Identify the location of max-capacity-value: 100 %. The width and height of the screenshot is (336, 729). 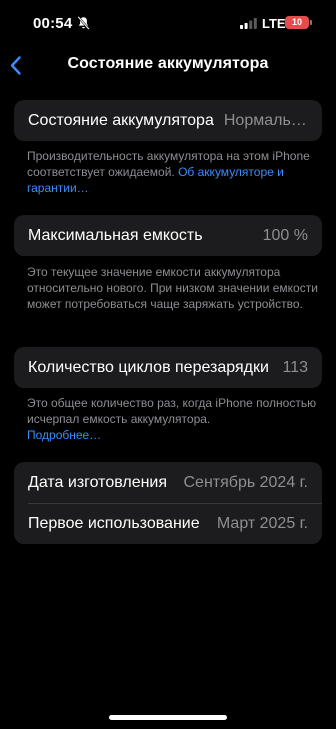
(285, 235).